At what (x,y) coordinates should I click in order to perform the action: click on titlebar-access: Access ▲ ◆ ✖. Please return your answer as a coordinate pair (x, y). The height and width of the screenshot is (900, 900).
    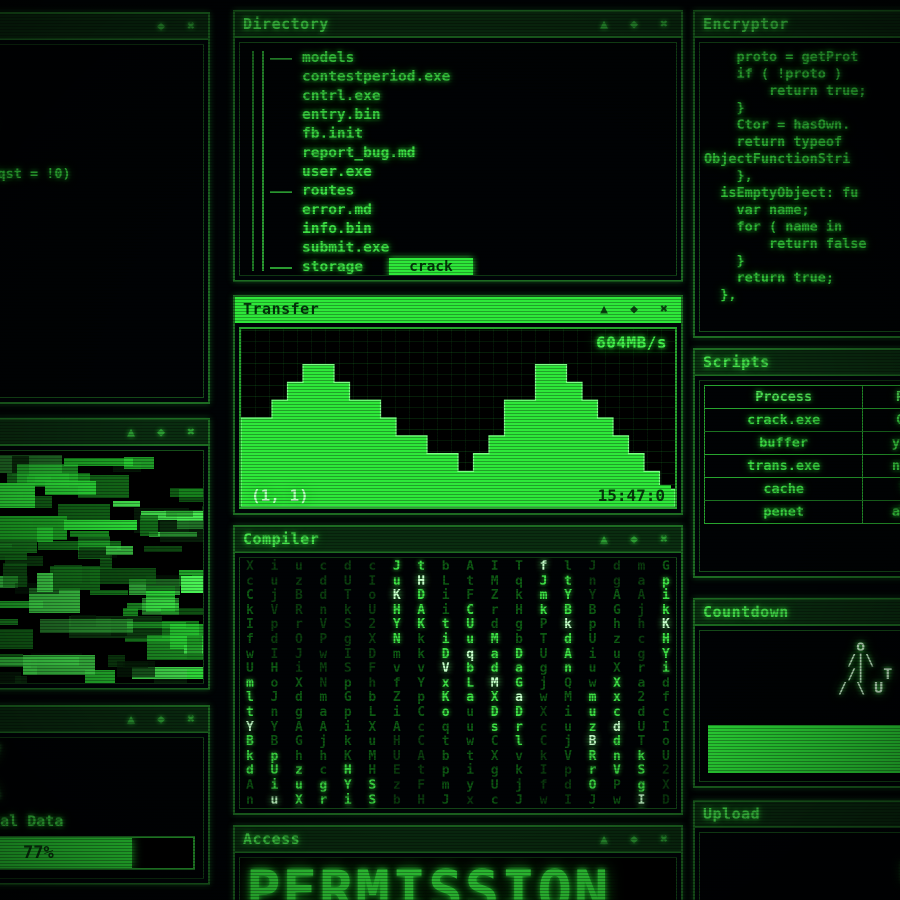
    Looking at the image, I should click on (458, 840).